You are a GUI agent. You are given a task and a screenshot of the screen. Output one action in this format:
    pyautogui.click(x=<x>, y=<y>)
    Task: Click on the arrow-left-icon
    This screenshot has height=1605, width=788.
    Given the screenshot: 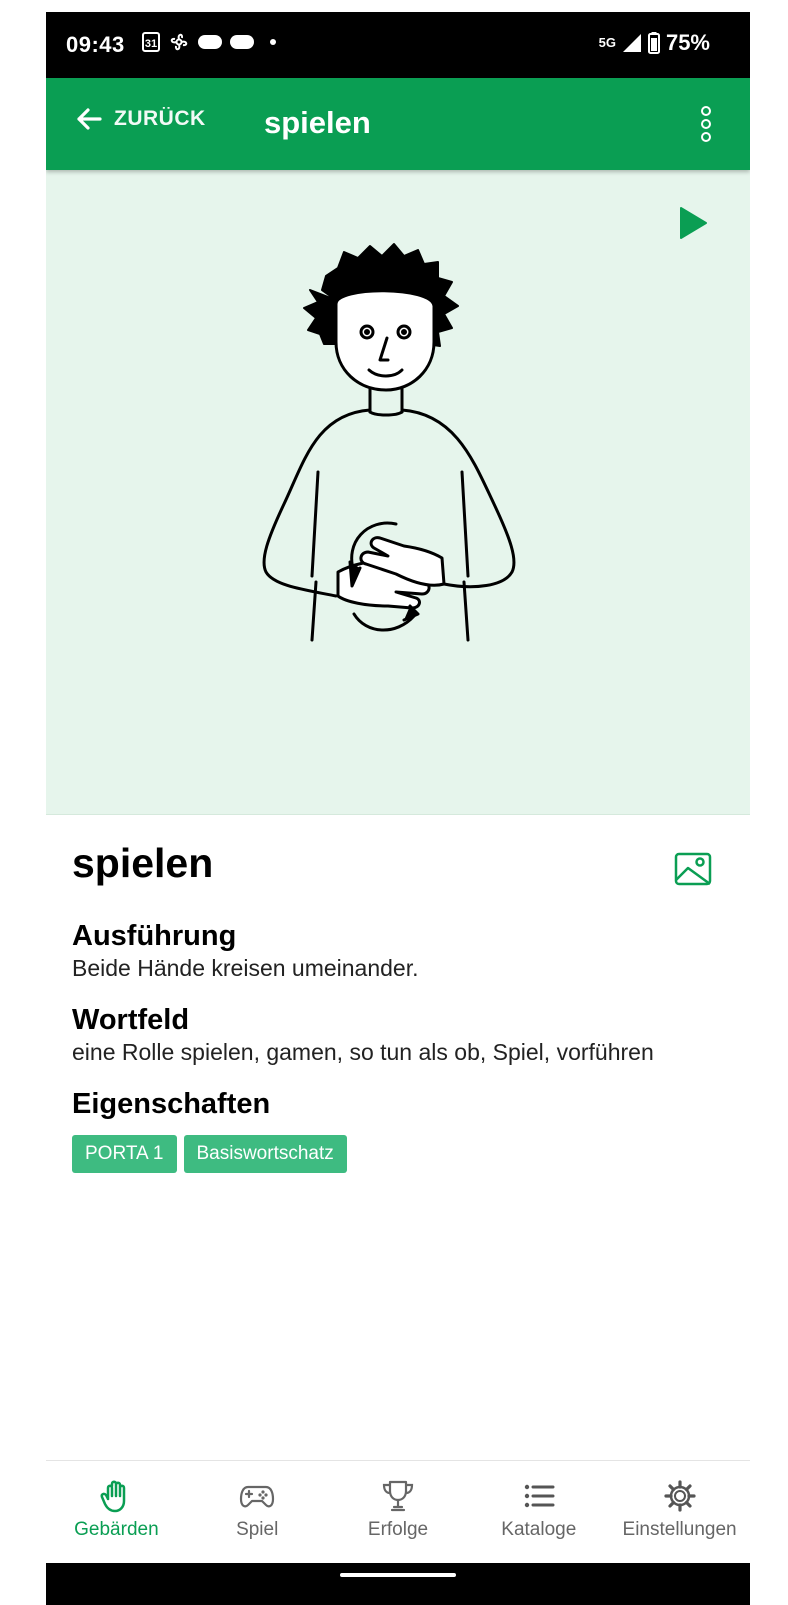 What is the action you would take?
    pyautogui.click(x=89, y=119)
    